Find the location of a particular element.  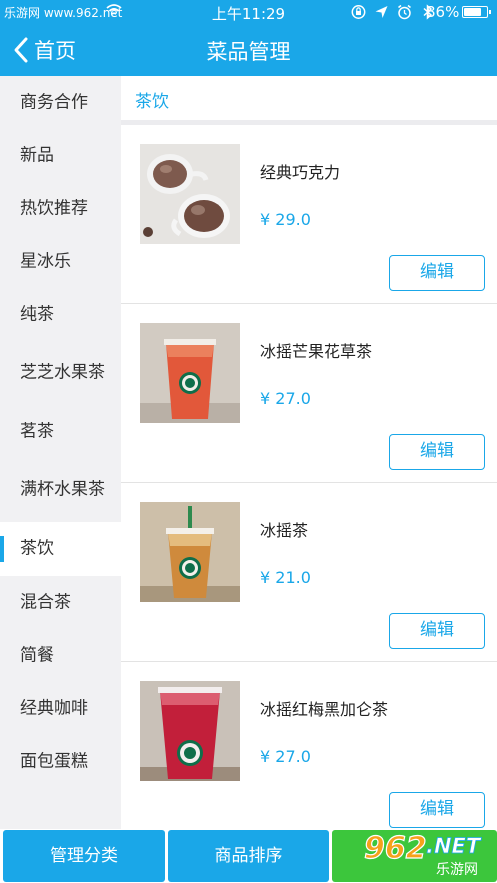

status-bar: 乐游网 www.962.net 上午11:29 86% is located at coordinates (248, 12).